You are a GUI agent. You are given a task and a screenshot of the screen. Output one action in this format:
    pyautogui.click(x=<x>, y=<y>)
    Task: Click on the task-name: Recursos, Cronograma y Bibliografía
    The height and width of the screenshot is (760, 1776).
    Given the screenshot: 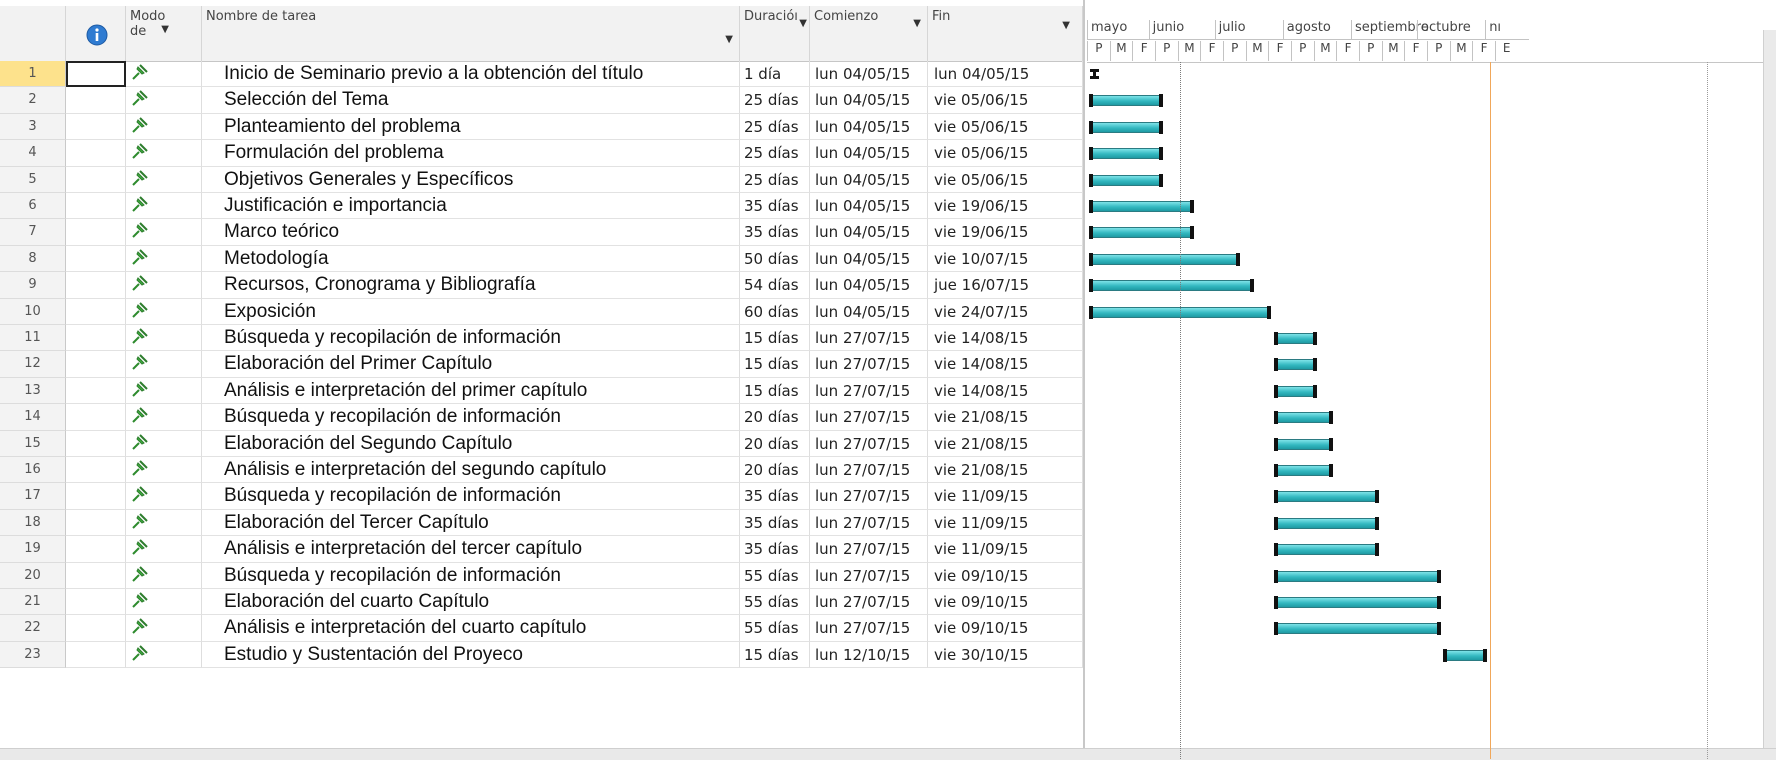 What is the action you would take?
    pyautogui.click(x=471, y=285)
    